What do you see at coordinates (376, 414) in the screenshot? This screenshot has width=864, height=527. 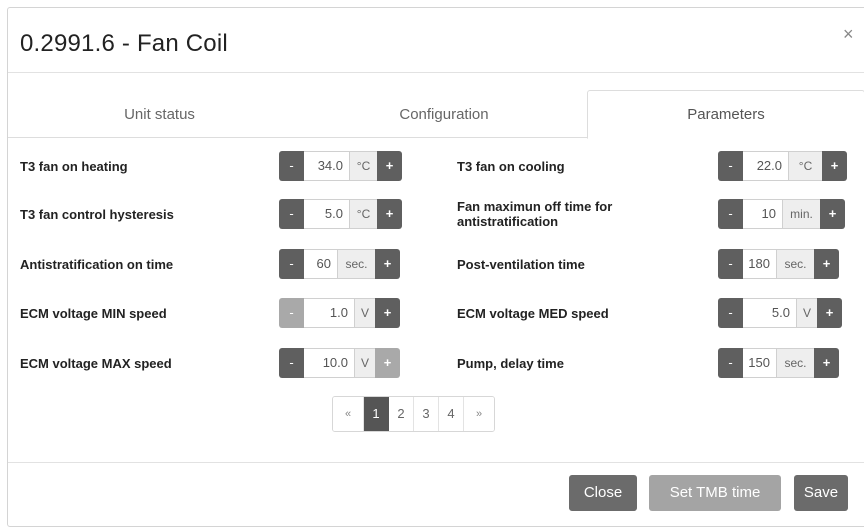 I see `pagination-page-1: 1` at bounding box center [376, 414].